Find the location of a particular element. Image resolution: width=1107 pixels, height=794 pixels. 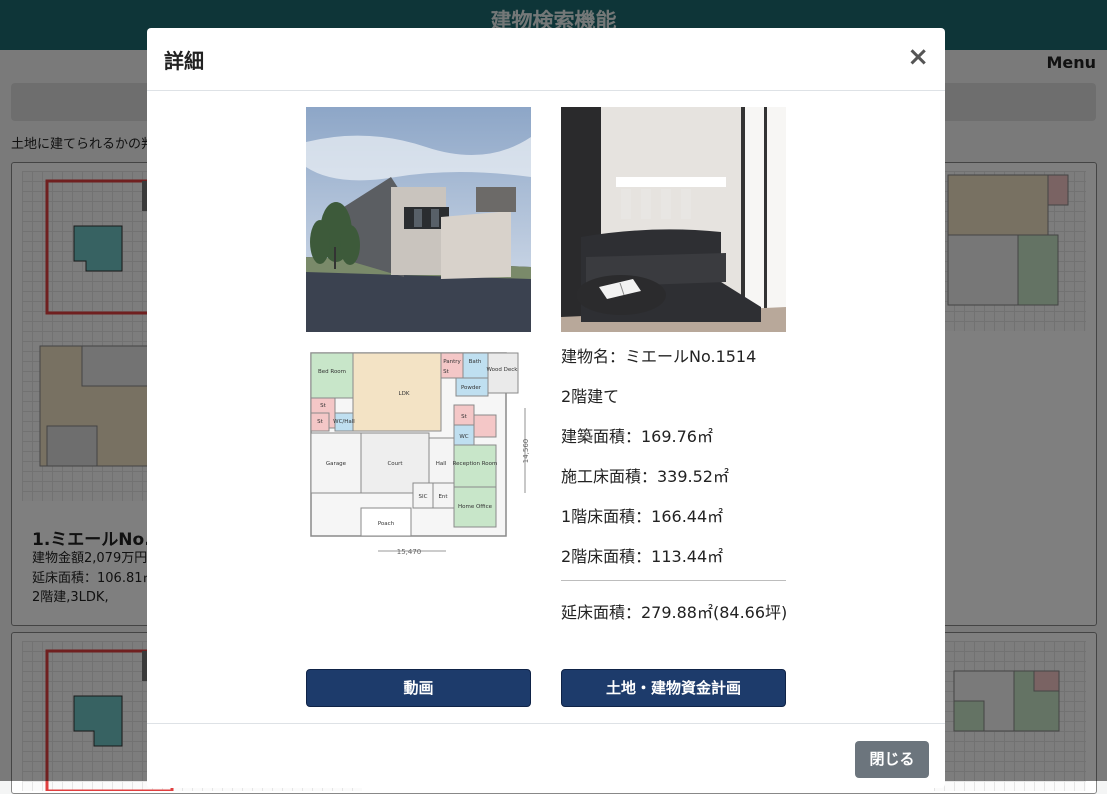

room-label: WC/Hall is located at coordinates (344, 422).